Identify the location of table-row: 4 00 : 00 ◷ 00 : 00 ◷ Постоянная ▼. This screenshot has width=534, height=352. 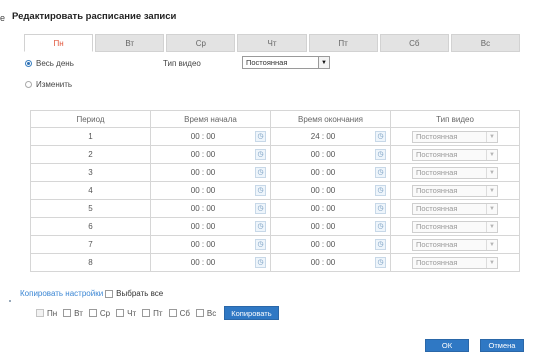
(275, 190).